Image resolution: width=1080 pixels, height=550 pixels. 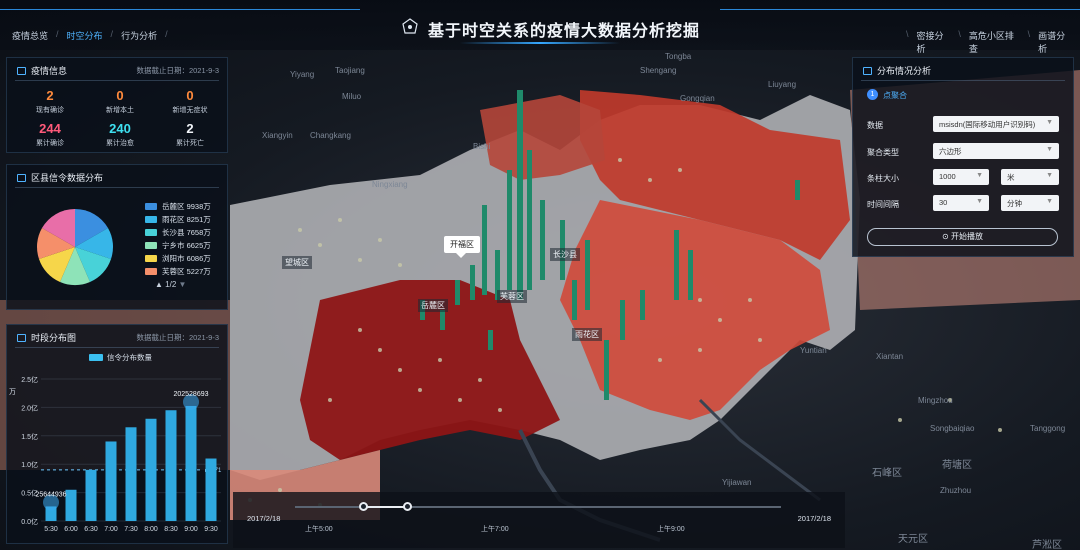 What do you see at coordinates (178, 271) in the screenshot?
I see `legend-item: 芙蓉区 5227万` at bounding box center [178, 271].